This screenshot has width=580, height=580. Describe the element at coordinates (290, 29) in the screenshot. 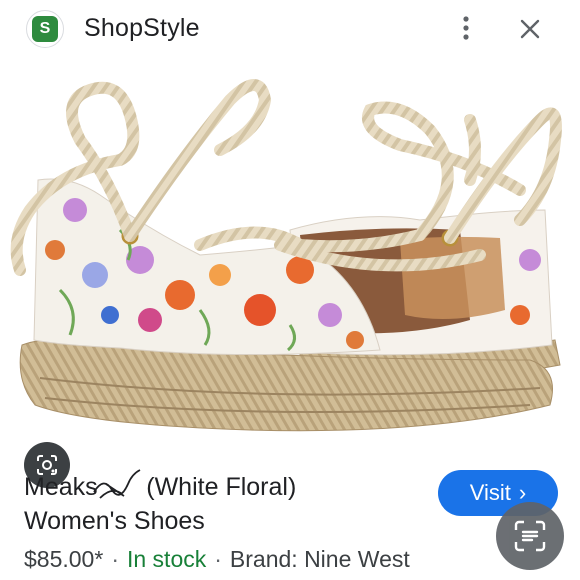

I see `app-header: S ShopStyle` at that location.